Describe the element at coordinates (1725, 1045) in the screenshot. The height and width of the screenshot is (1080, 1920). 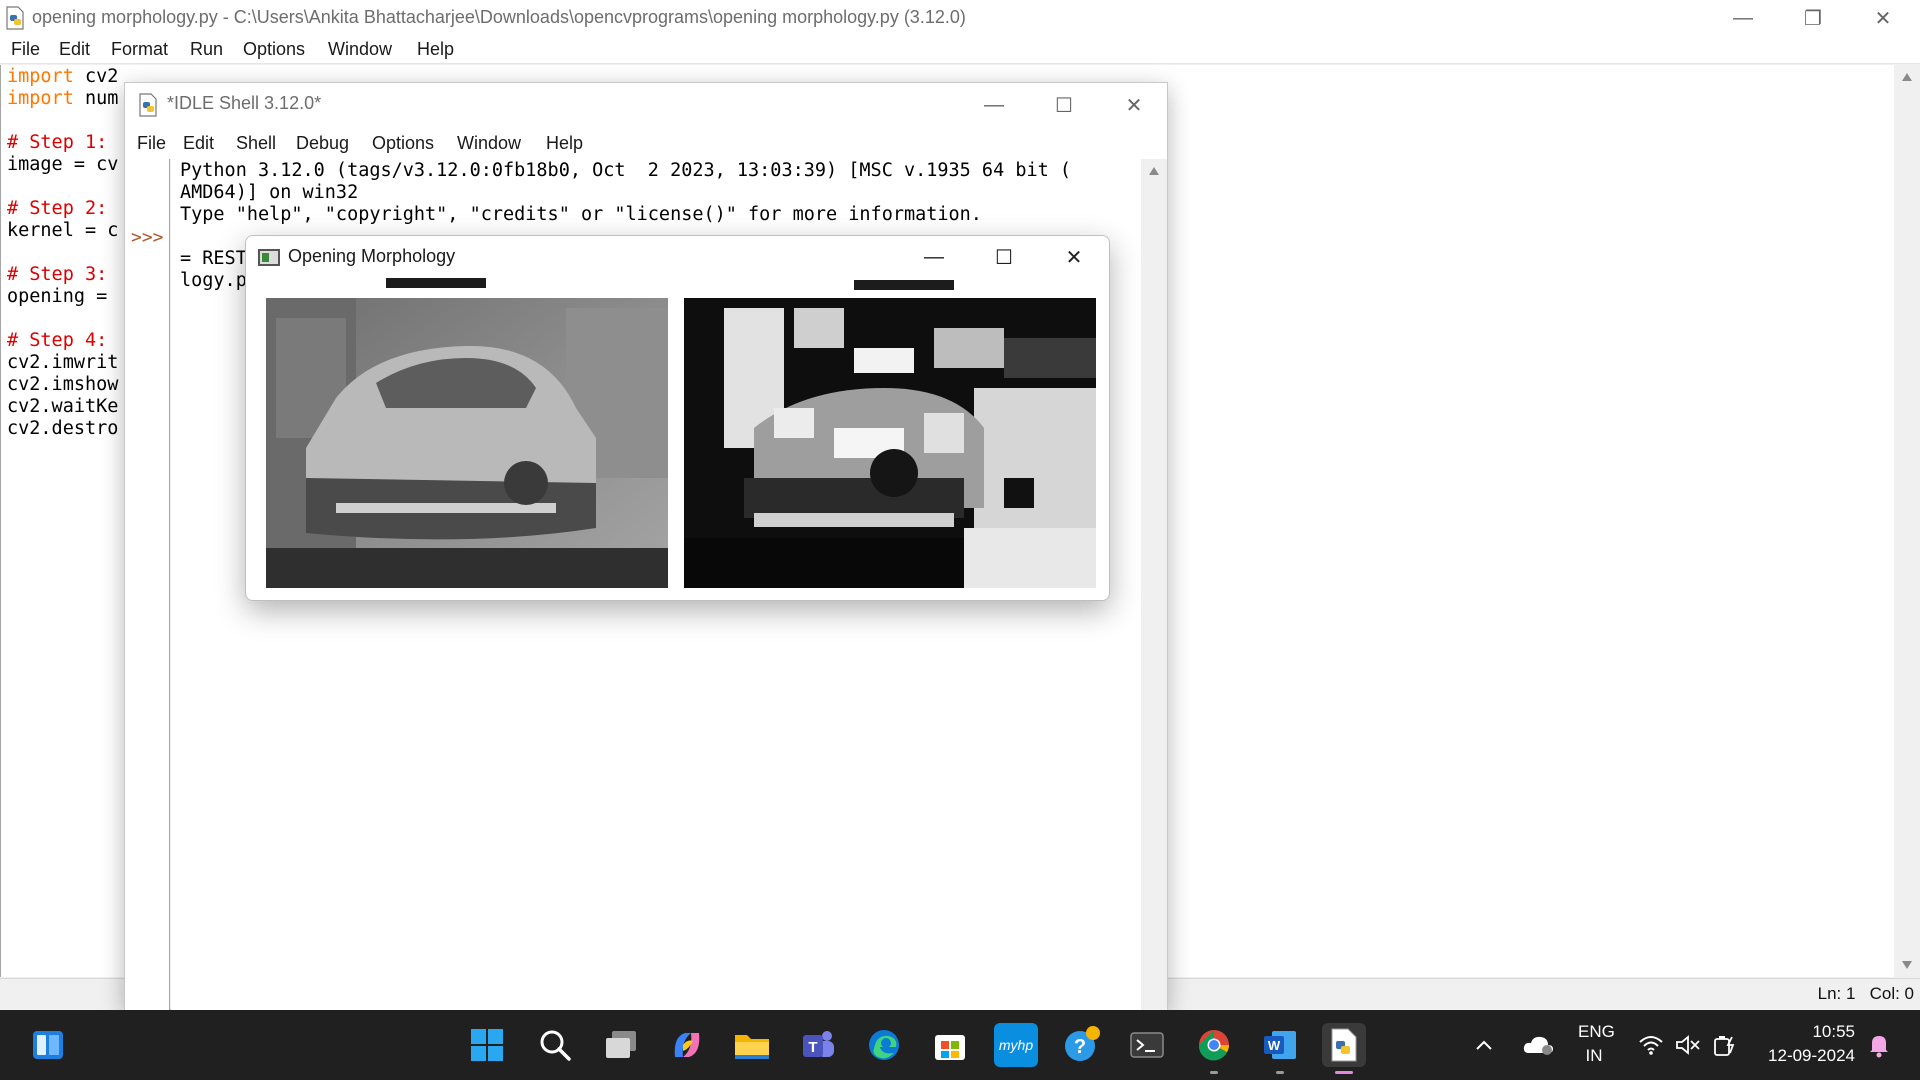
I see `battery-charging-icon` at that location.